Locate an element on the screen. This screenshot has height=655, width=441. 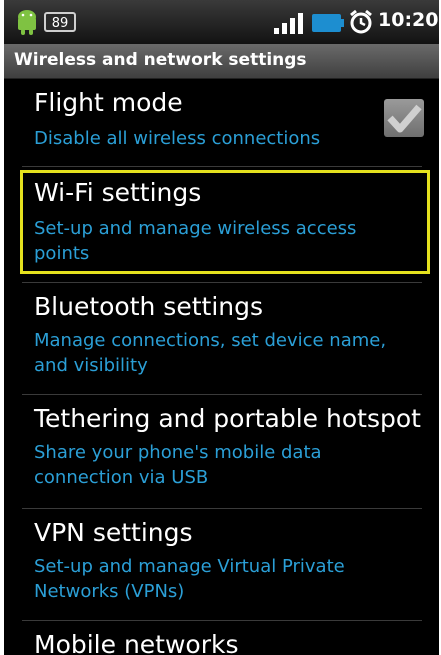
signal-icon is located at coordinates (288, 23).